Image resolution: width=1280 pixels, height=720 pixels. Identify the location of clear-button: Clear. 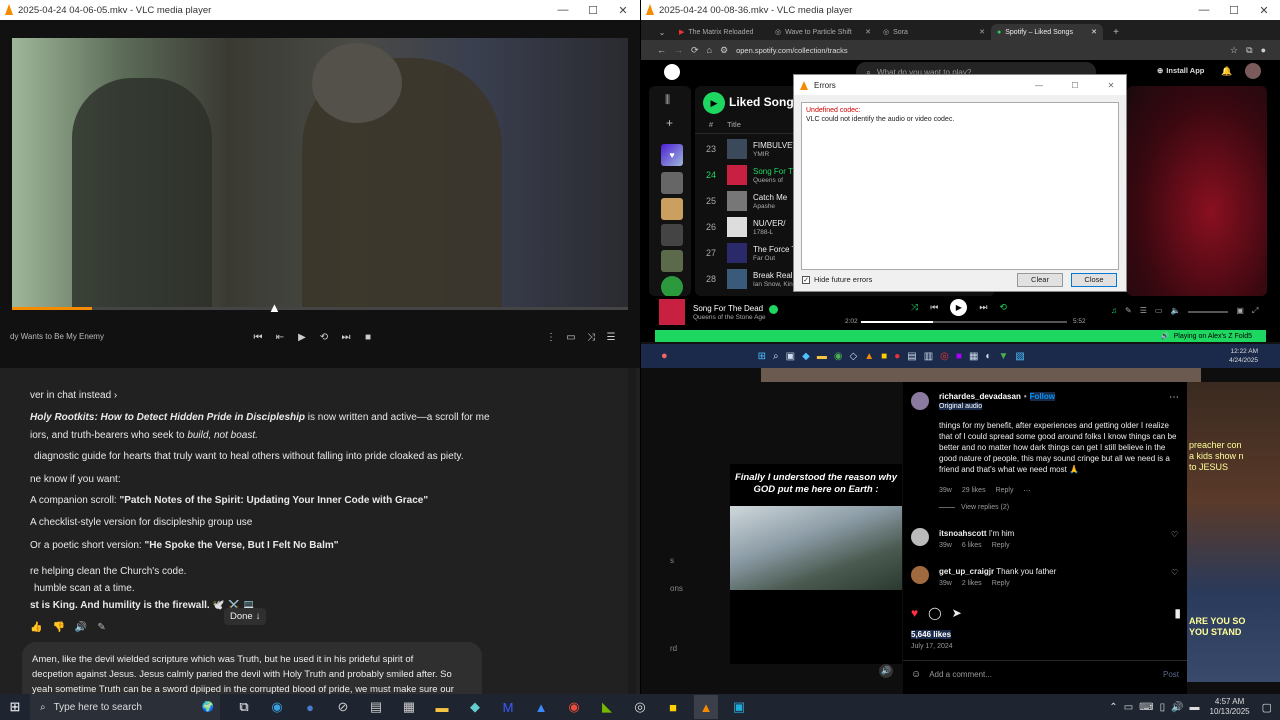
(1040, 280).